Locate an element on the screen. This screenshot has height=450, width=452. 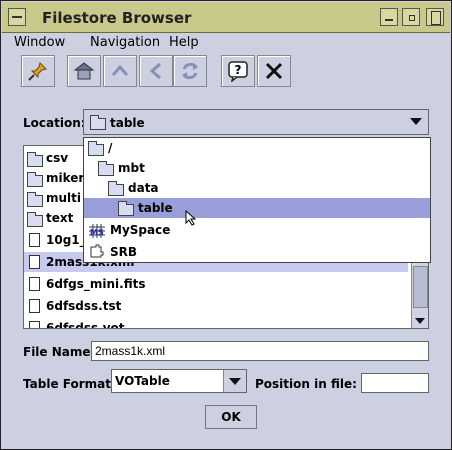
position-label: Position in file: # is located at coordinates (313, 384).